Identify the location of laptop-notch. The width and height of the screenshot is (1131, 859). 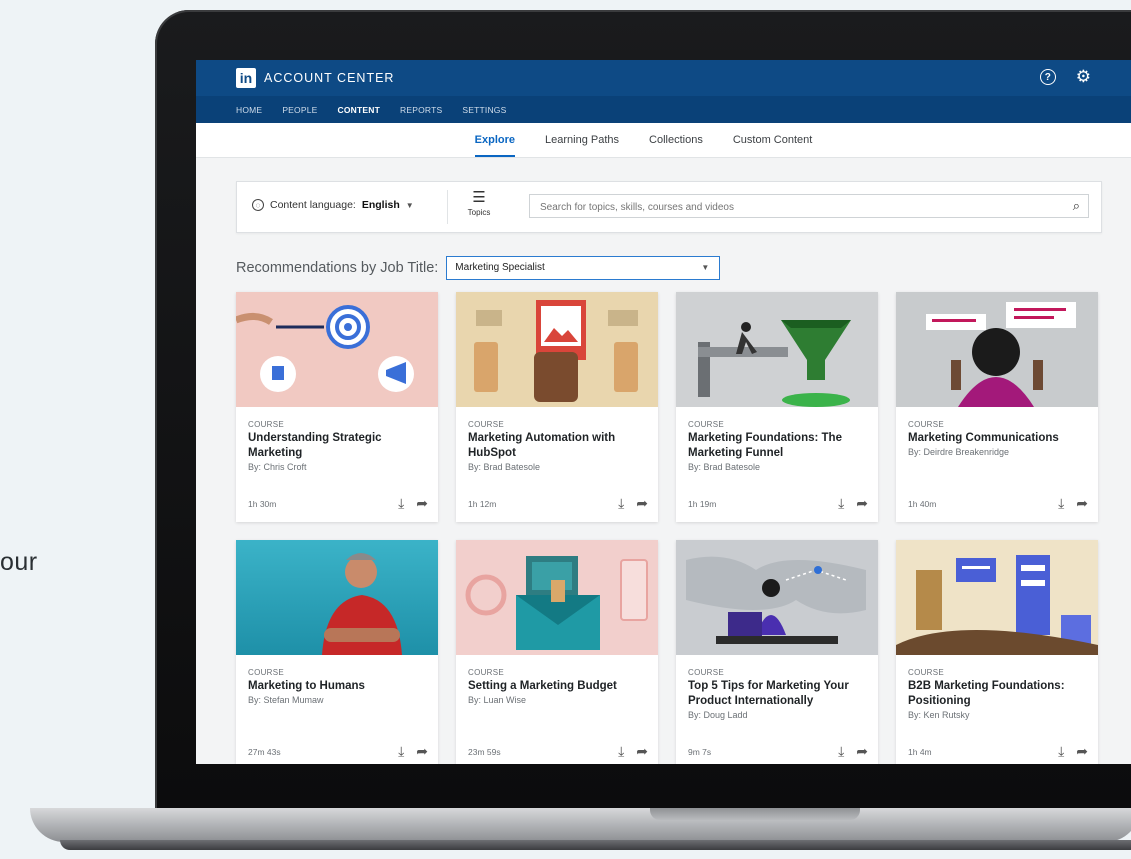
(755, 814).